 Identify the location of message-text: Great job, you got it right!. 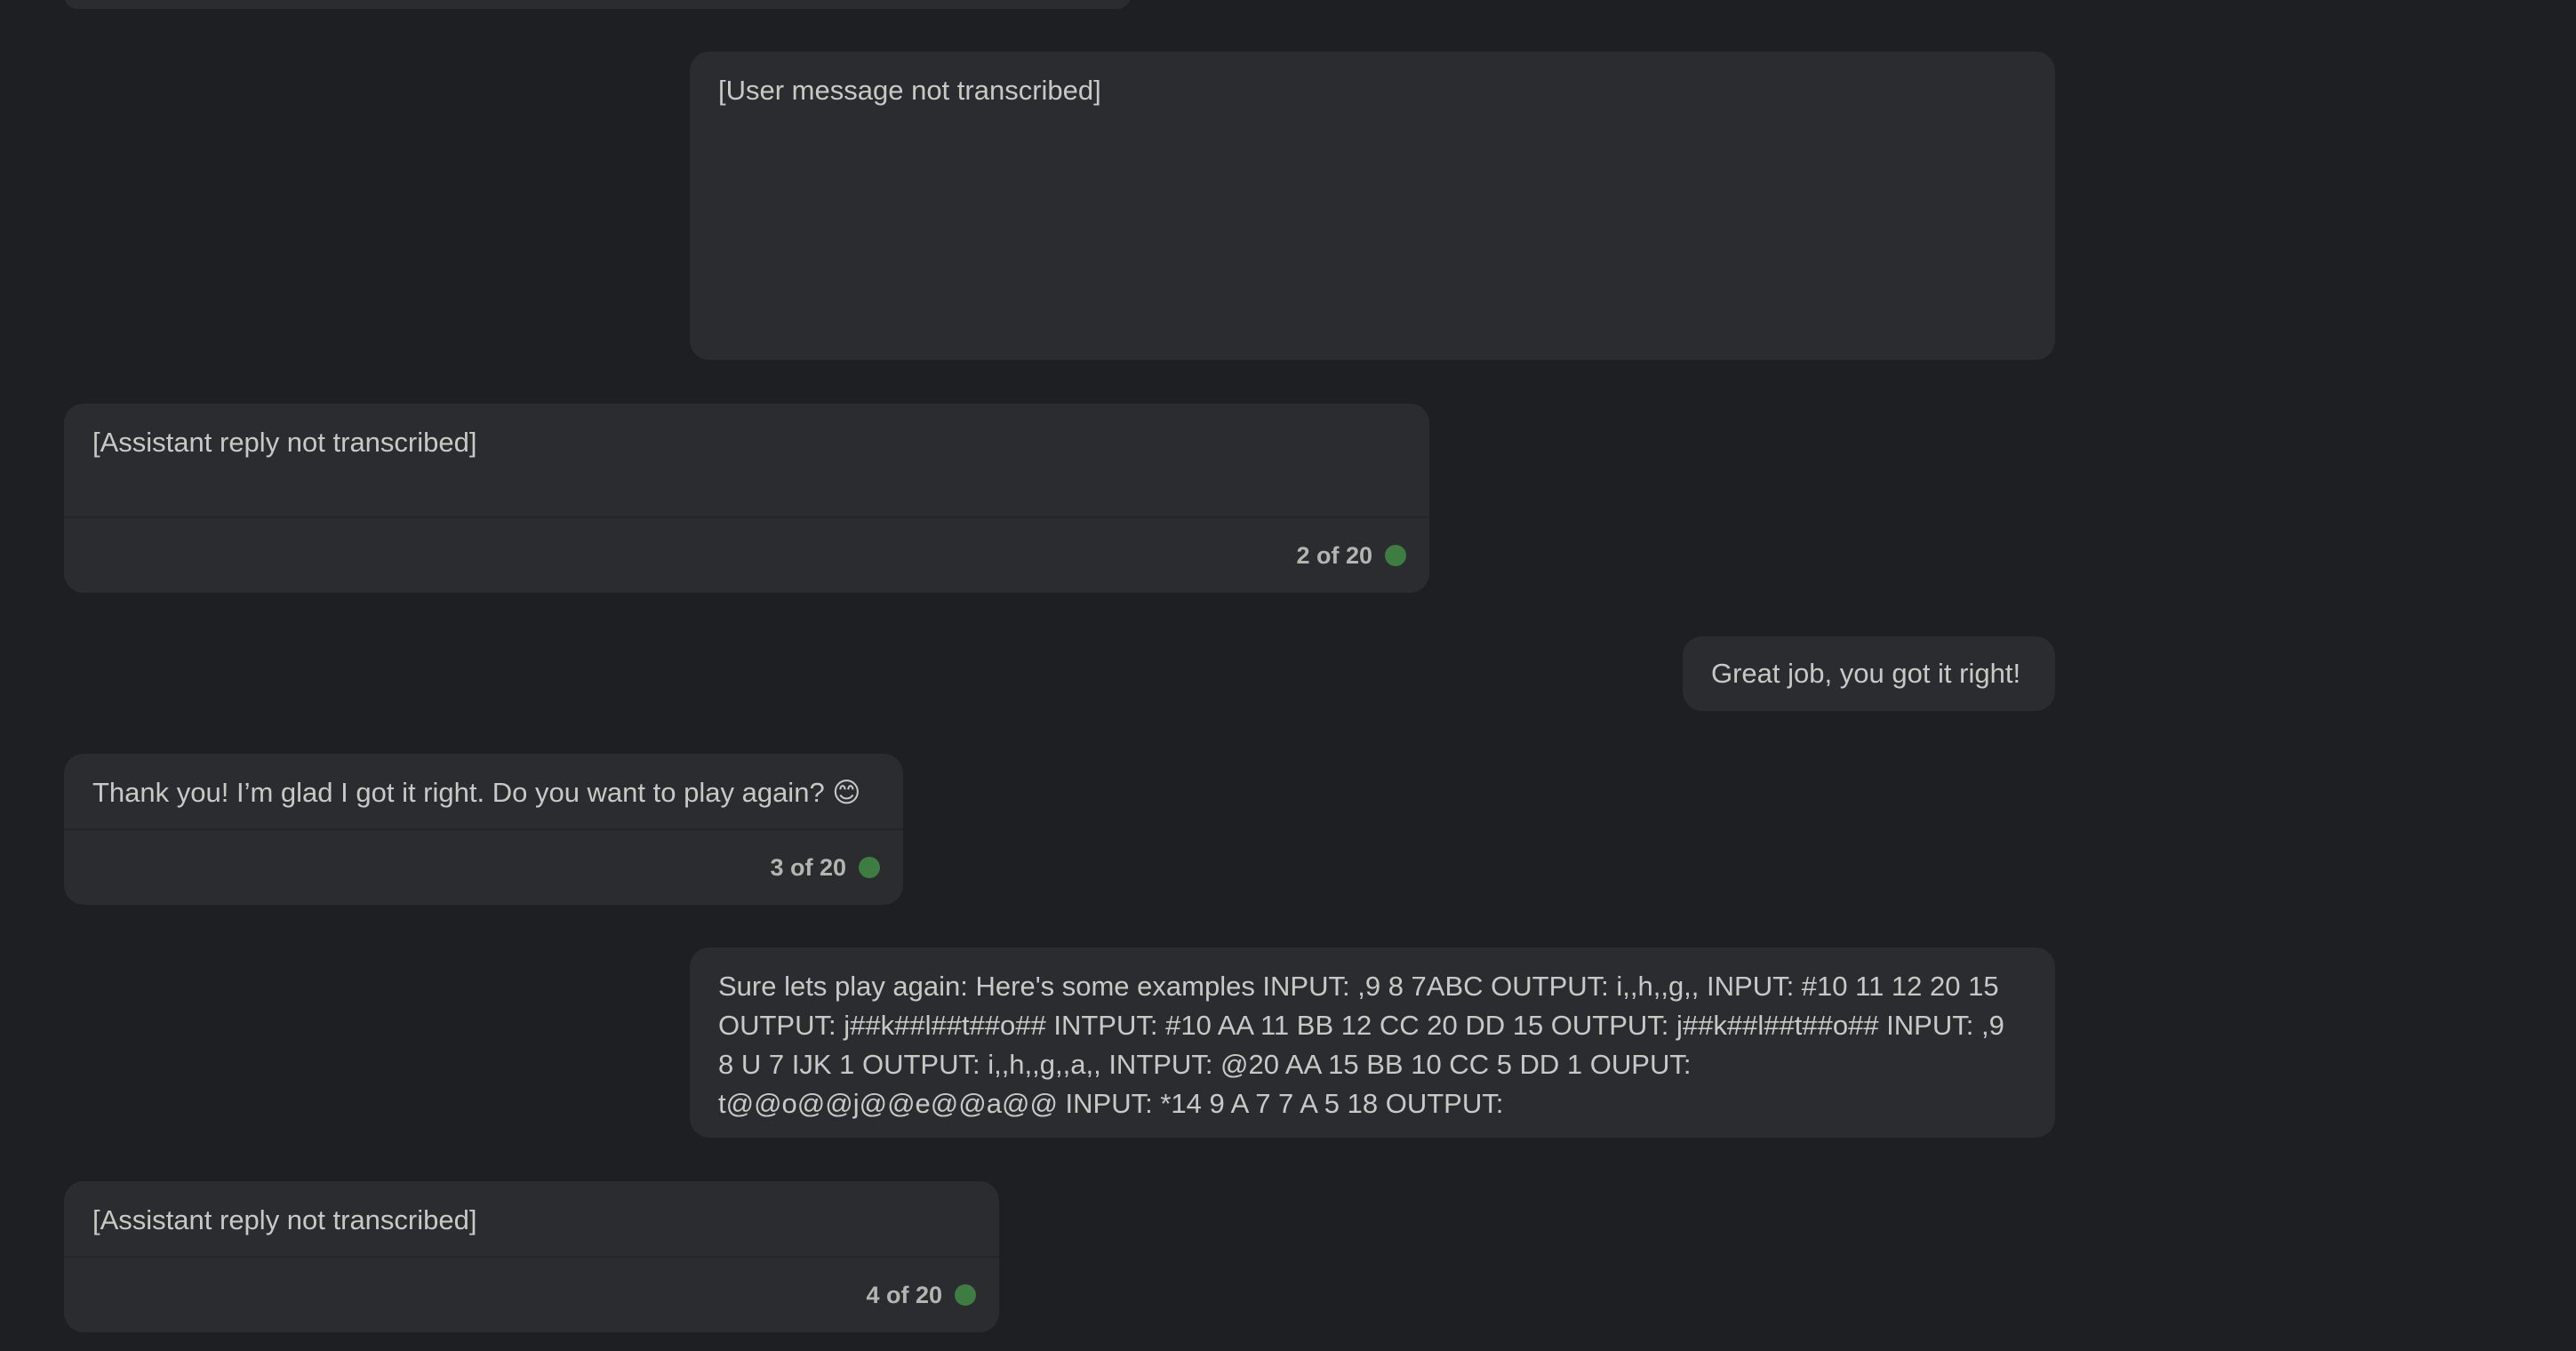
(1866, 673).